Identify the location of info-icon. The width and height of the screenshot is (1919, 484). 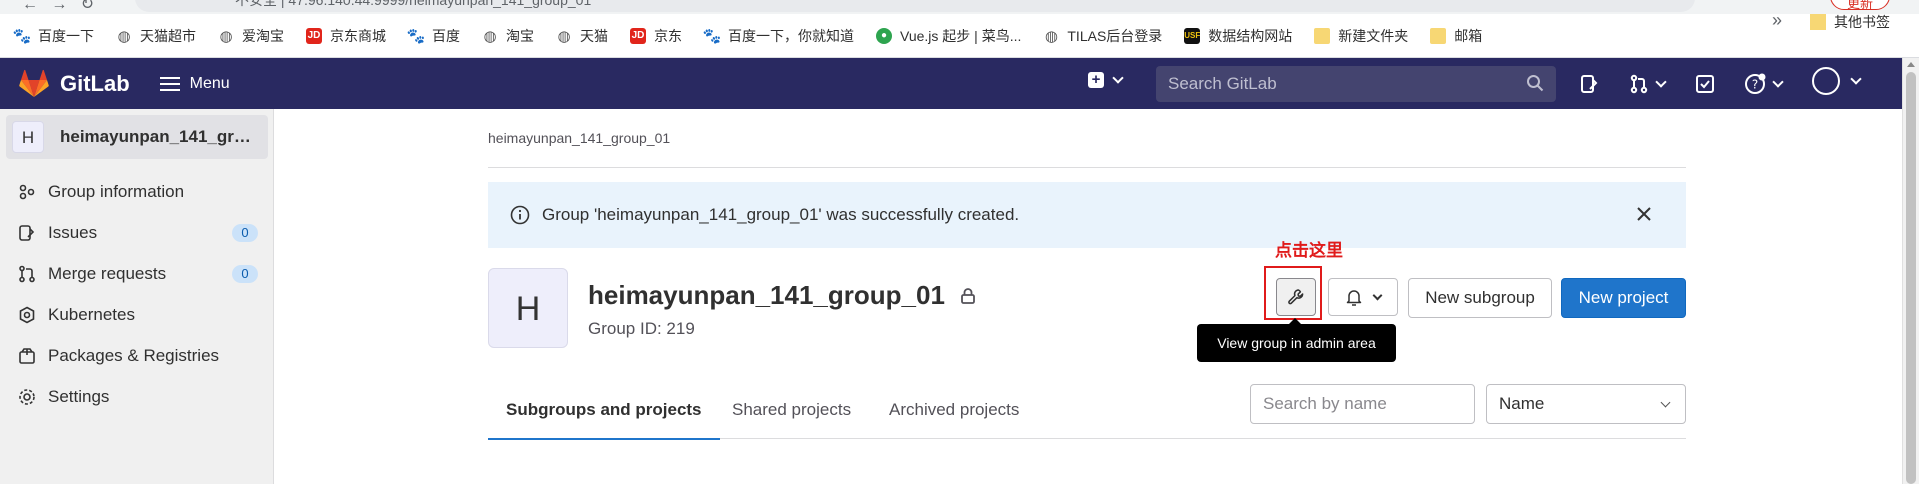
(520, 215).